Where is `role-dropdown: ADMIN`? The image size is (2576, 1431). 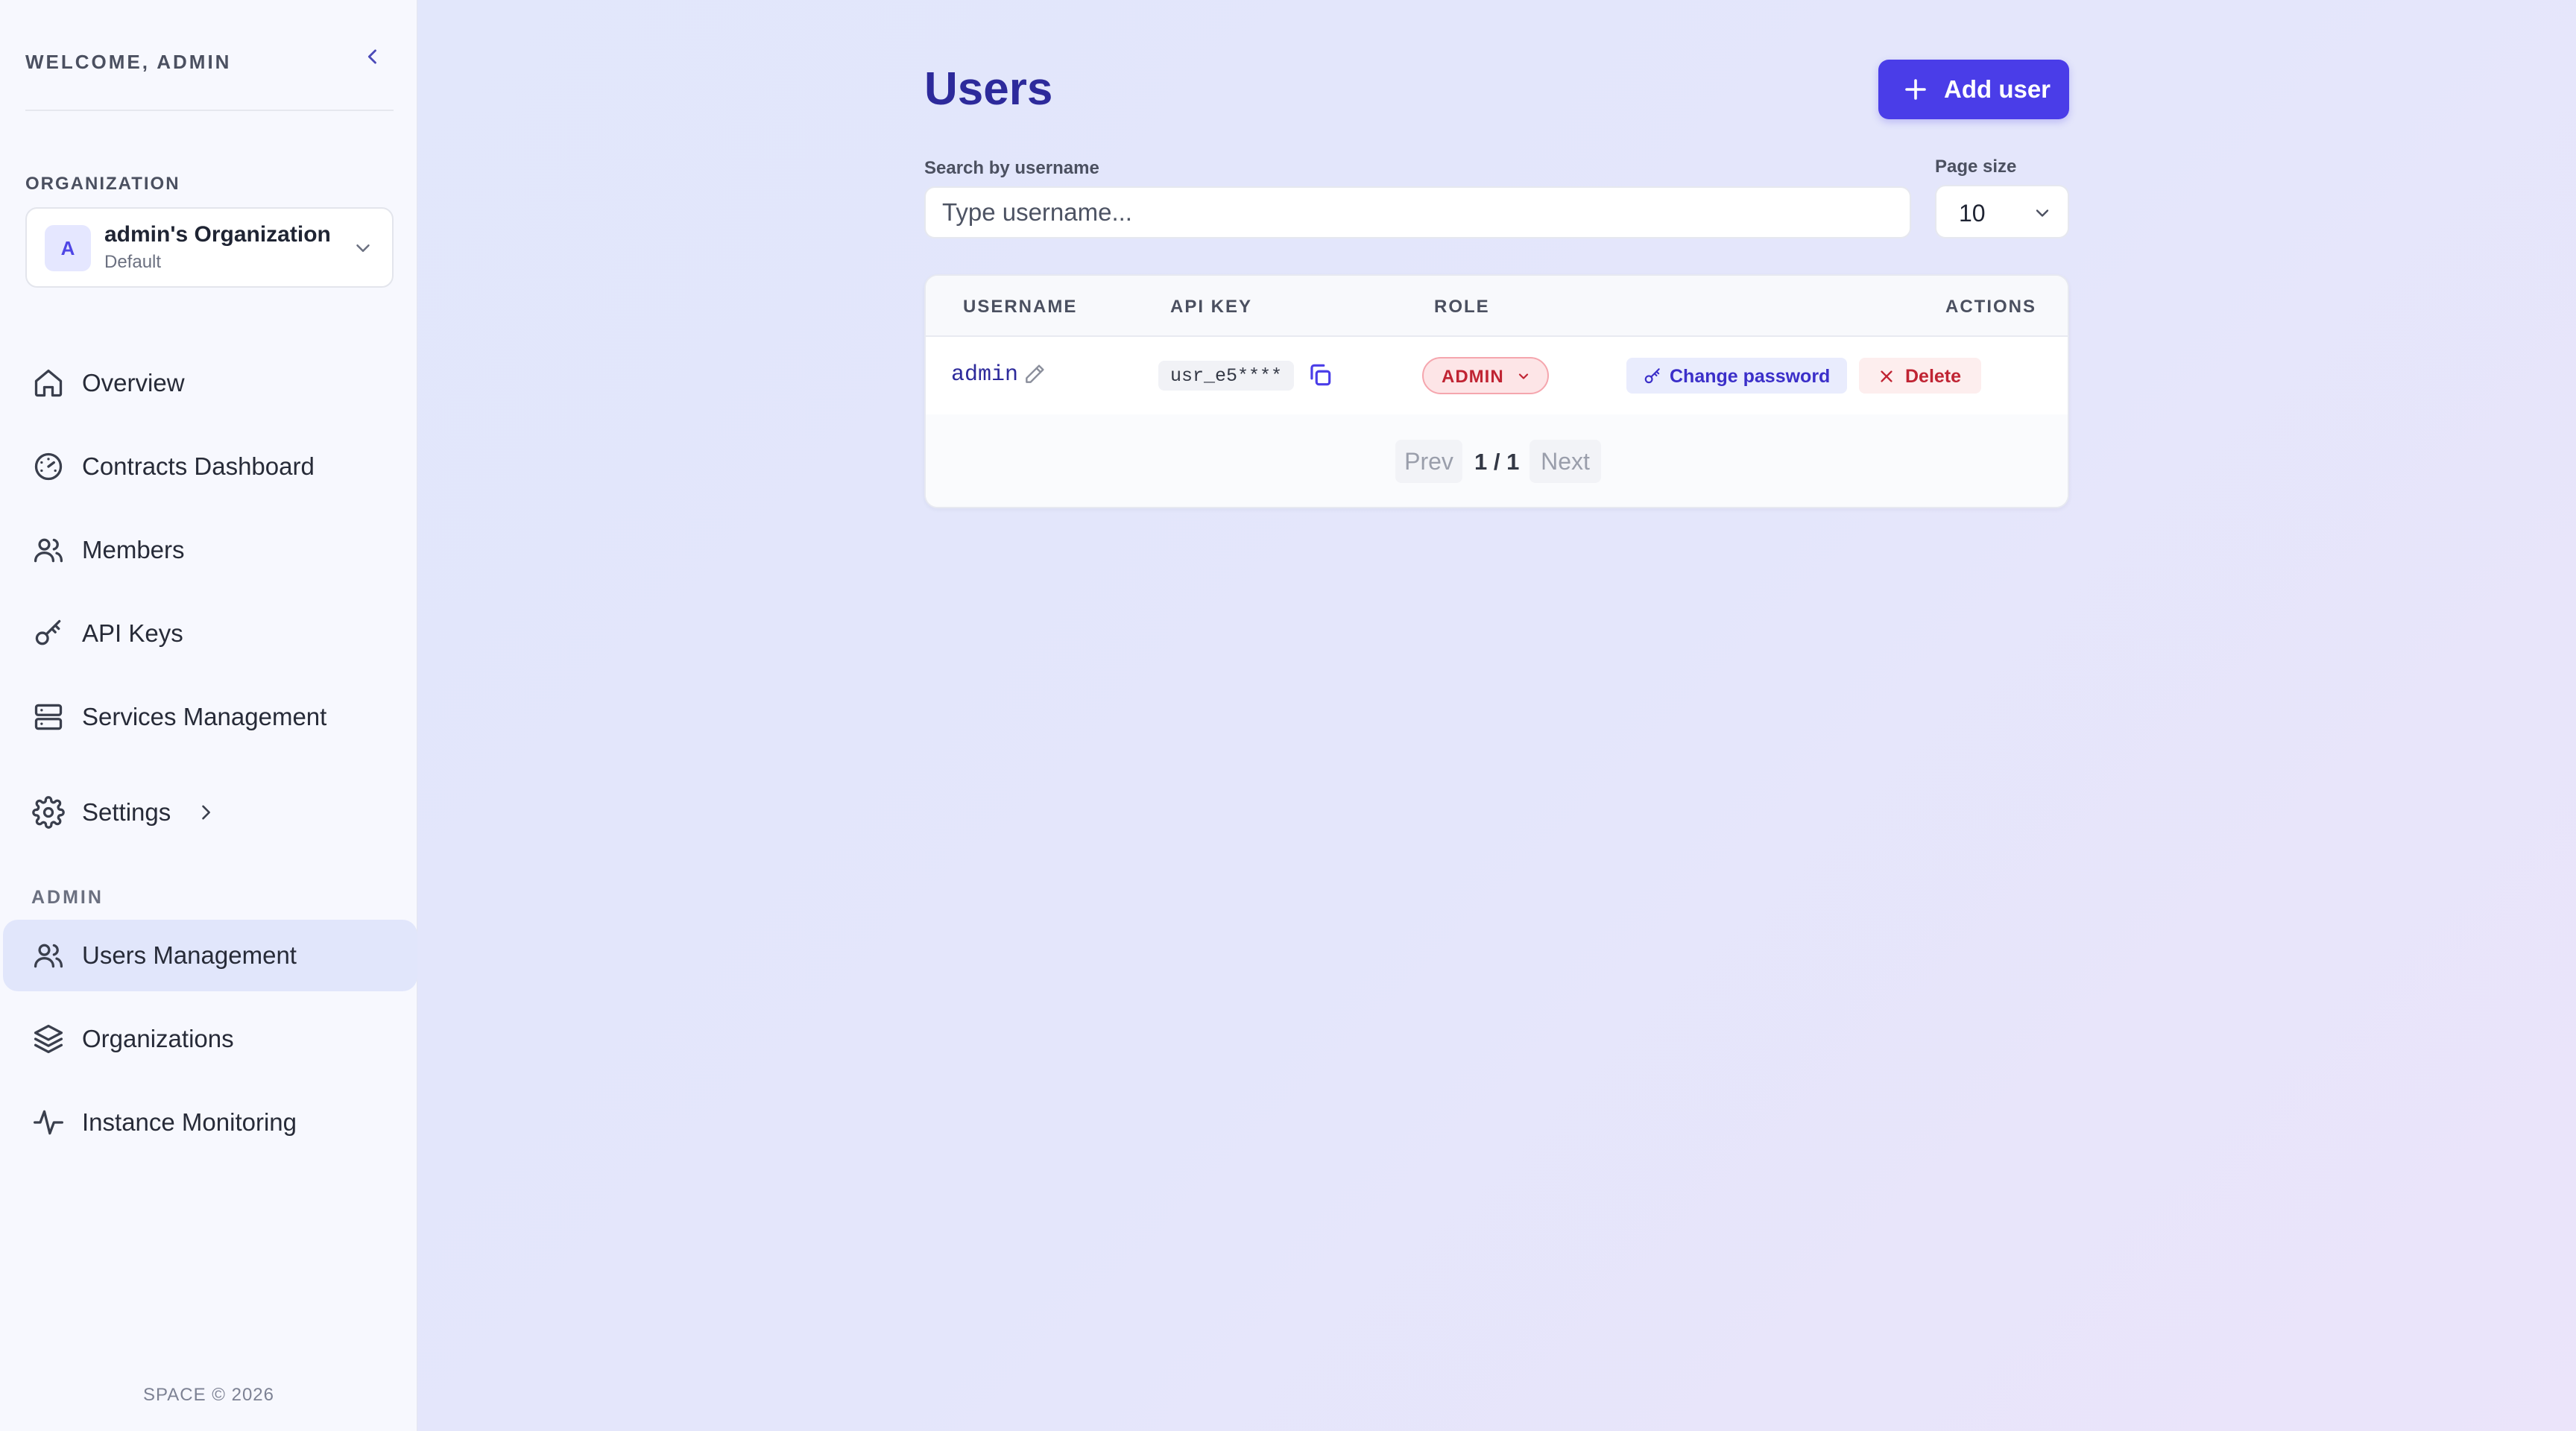
role-dropdown: ADMIN is located at coordinates (1485, 375).